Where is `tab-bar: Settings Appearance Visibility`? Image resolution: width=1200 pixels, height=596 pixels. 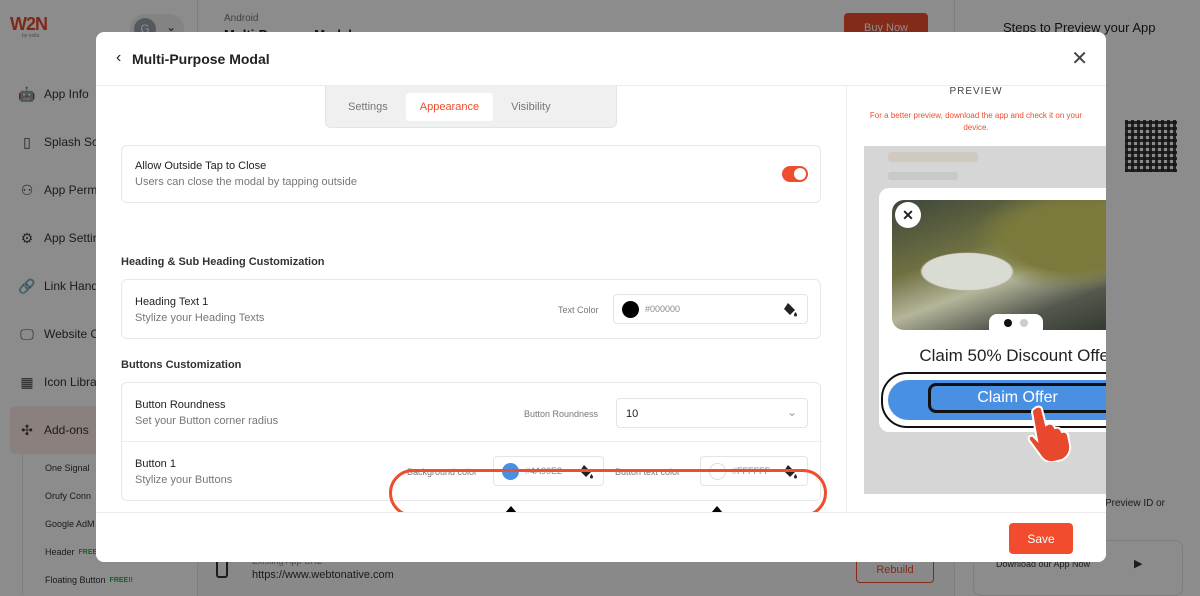 tab-bar: Settings Appearance Visibility is located at coordinates (471, 107).